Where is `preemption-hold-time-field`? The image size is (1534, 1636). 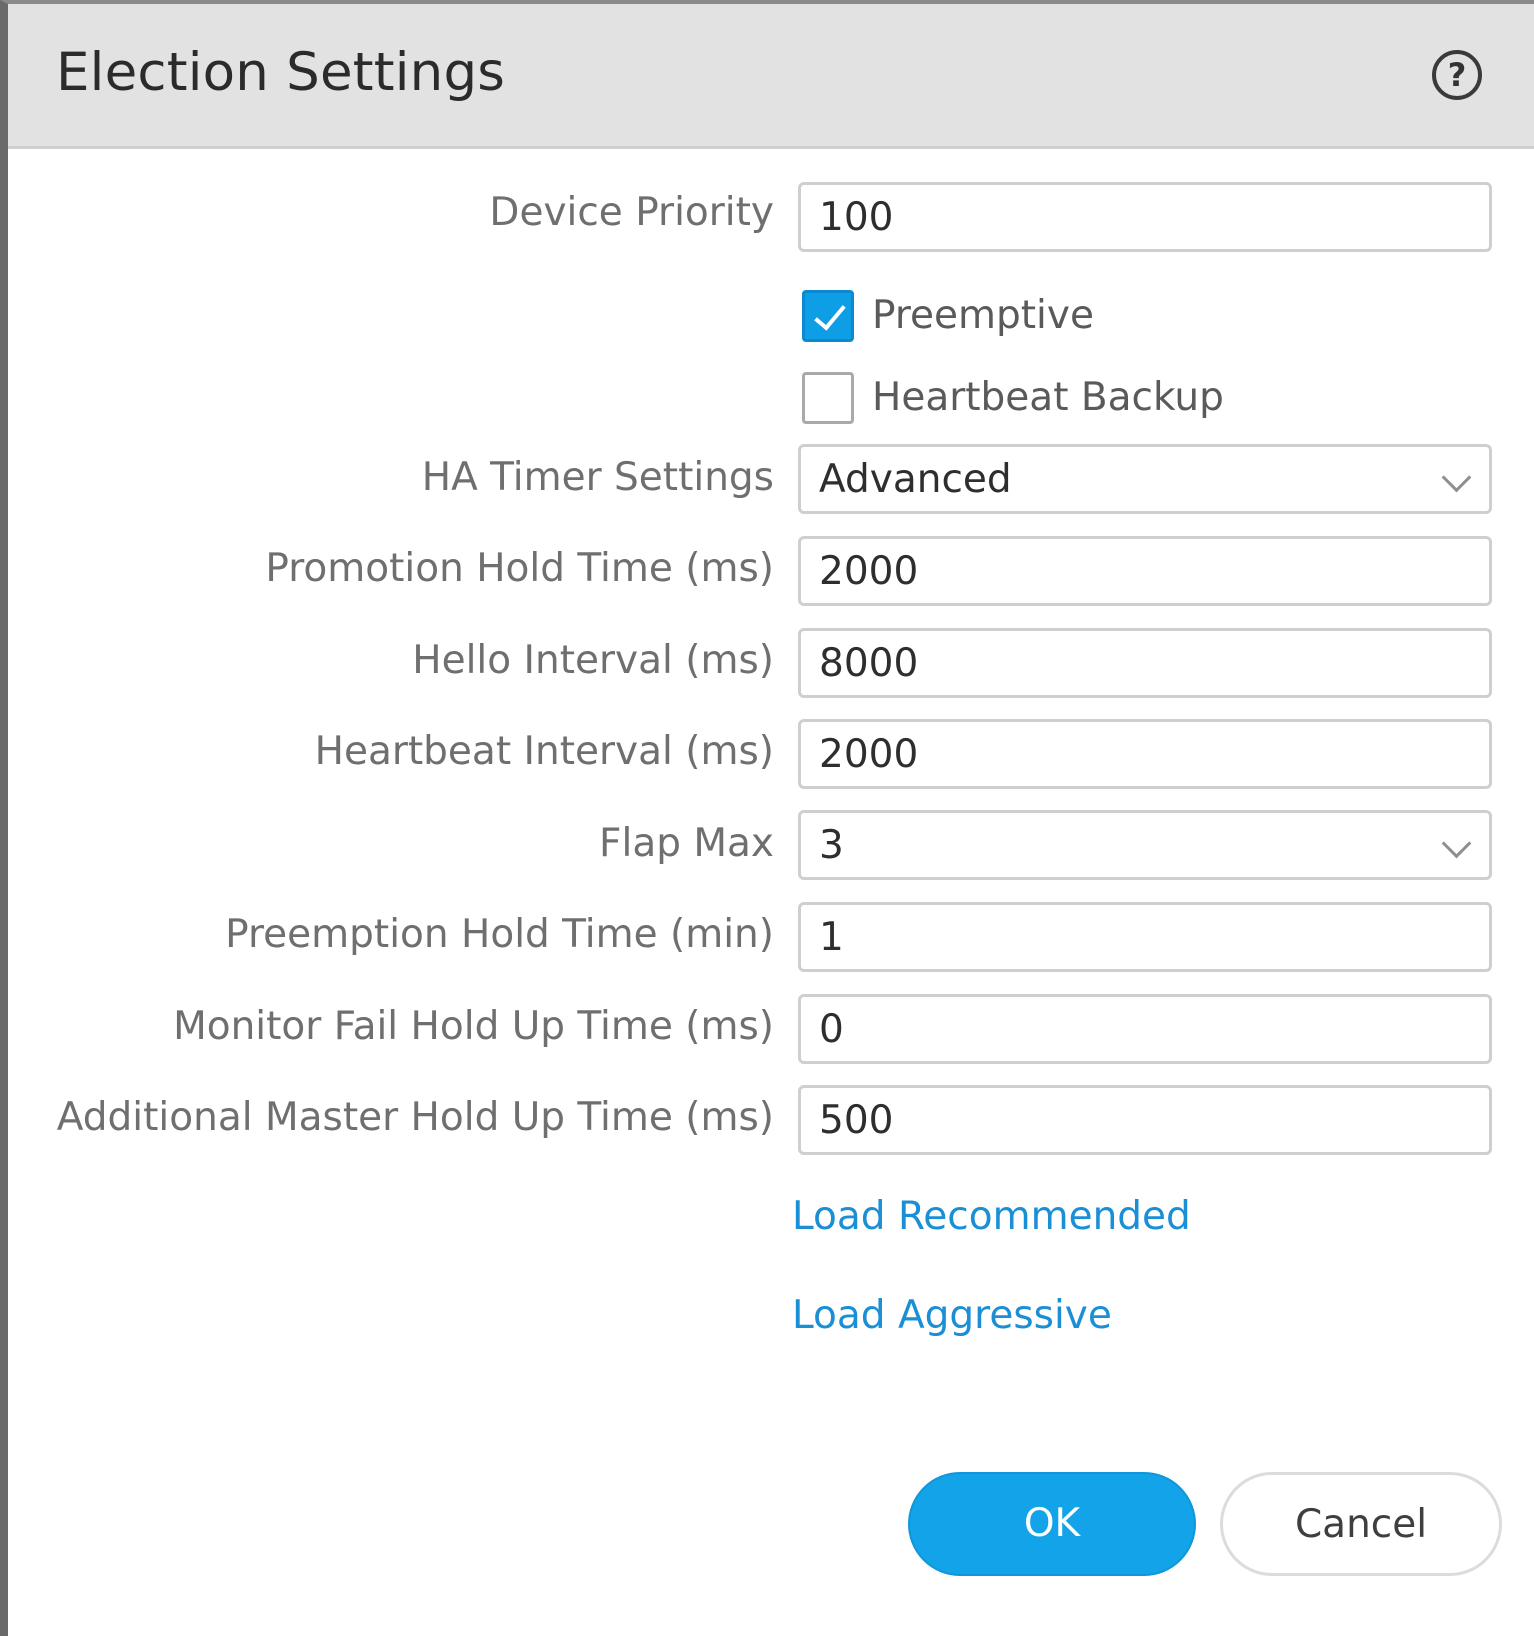
preemption-hold-time-field is located at coordinates (1145, 937).